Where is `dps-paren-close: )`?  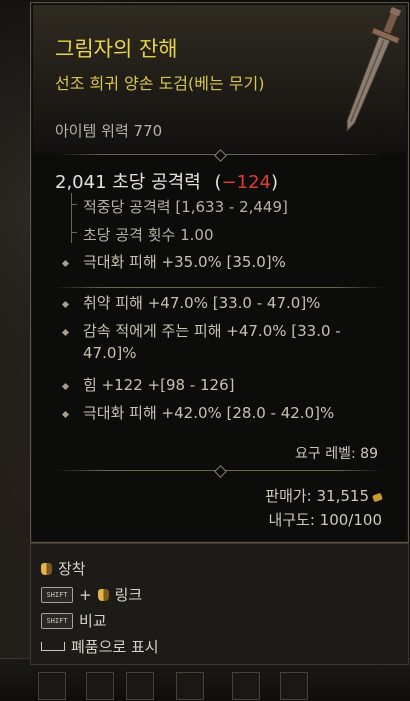 dps-paren-close: ) is located at coordinates (275, 182).